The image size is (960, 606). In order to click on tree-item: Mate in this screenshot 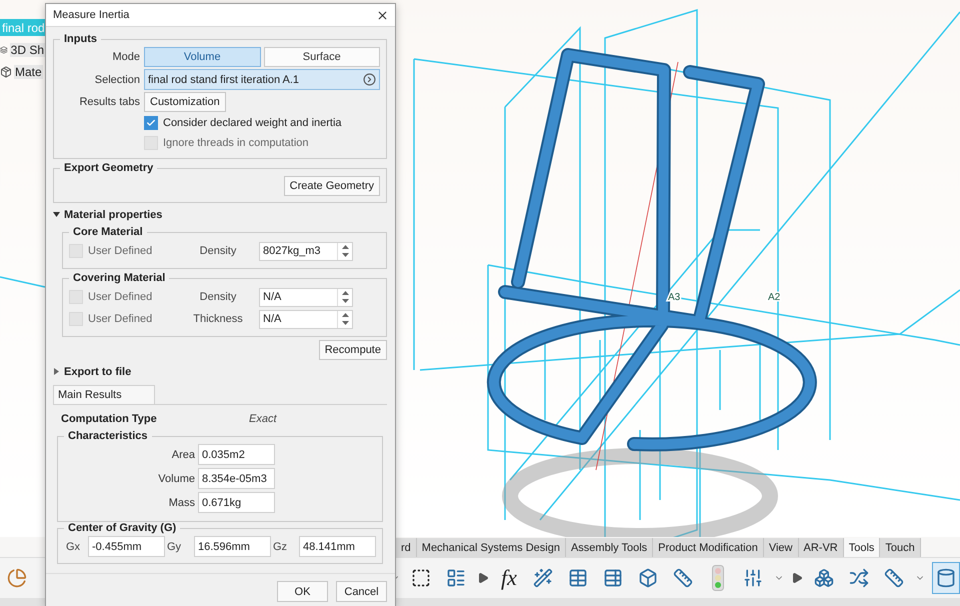, I will do `click(28, 71)`.